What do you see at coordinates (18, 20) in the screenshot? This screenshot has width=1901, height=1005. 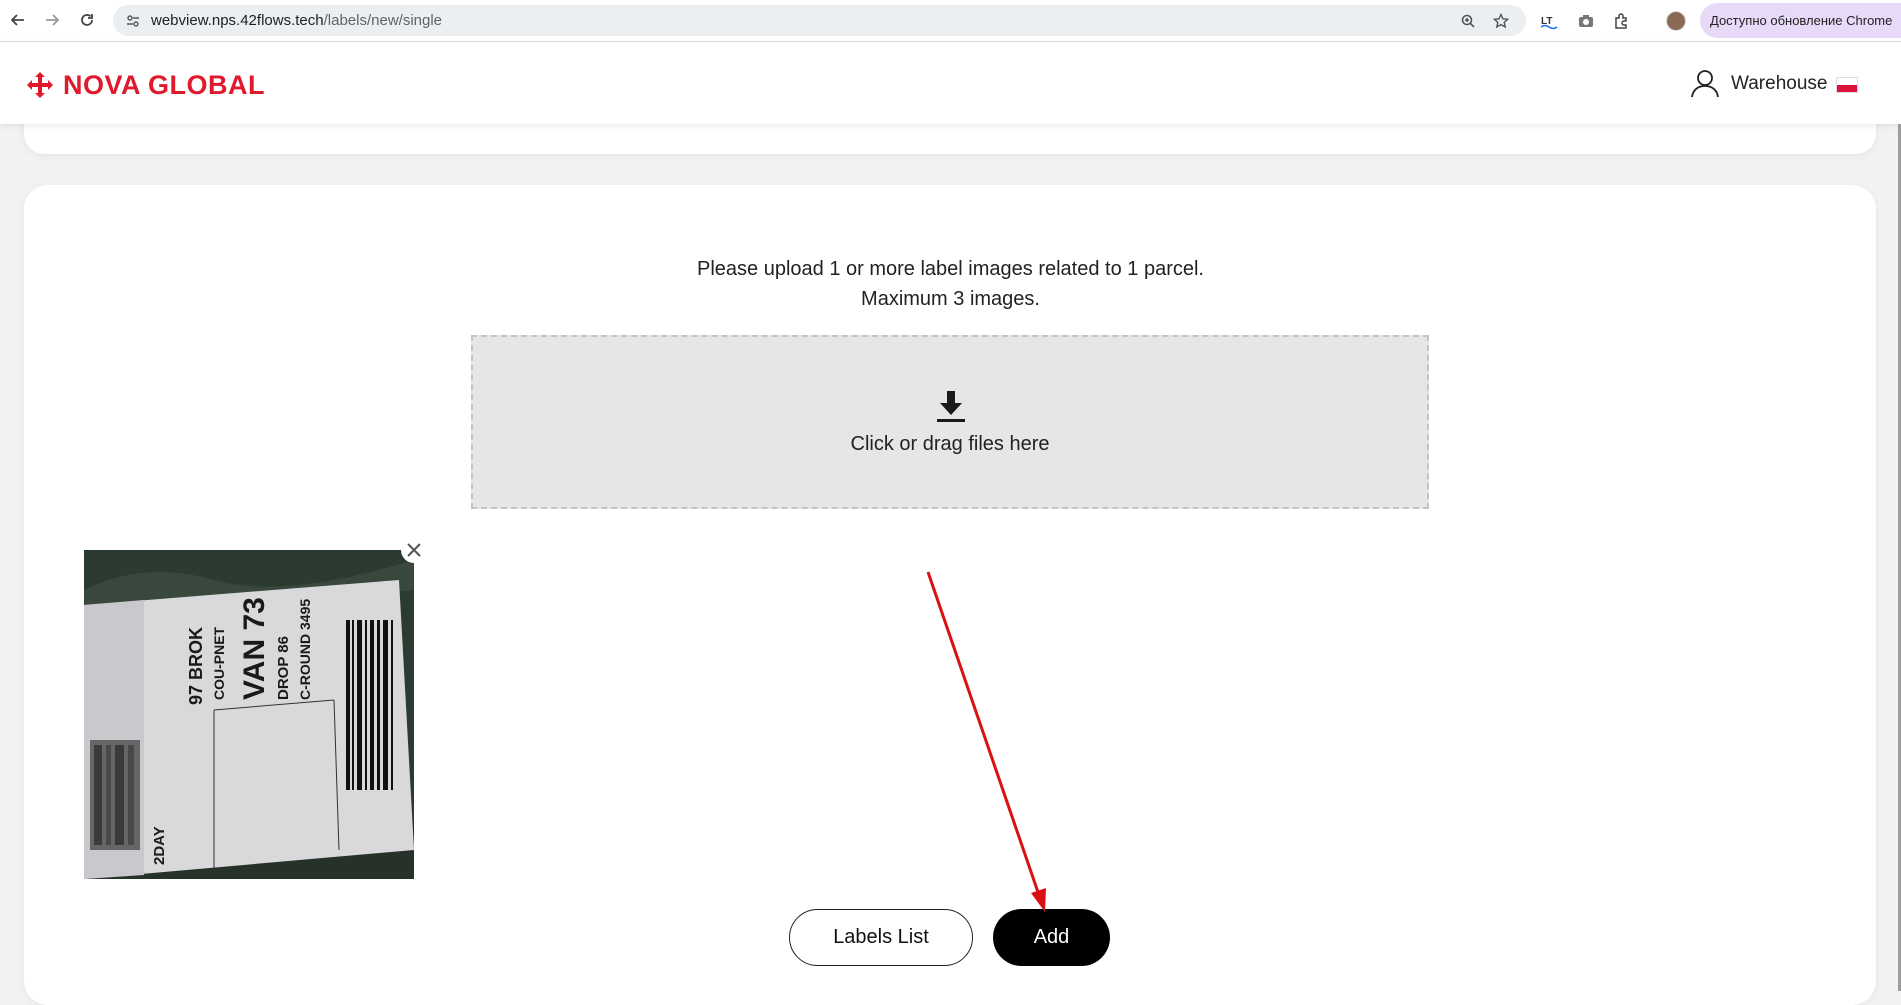 I see `back-icon` at bounding box center [18, 20].